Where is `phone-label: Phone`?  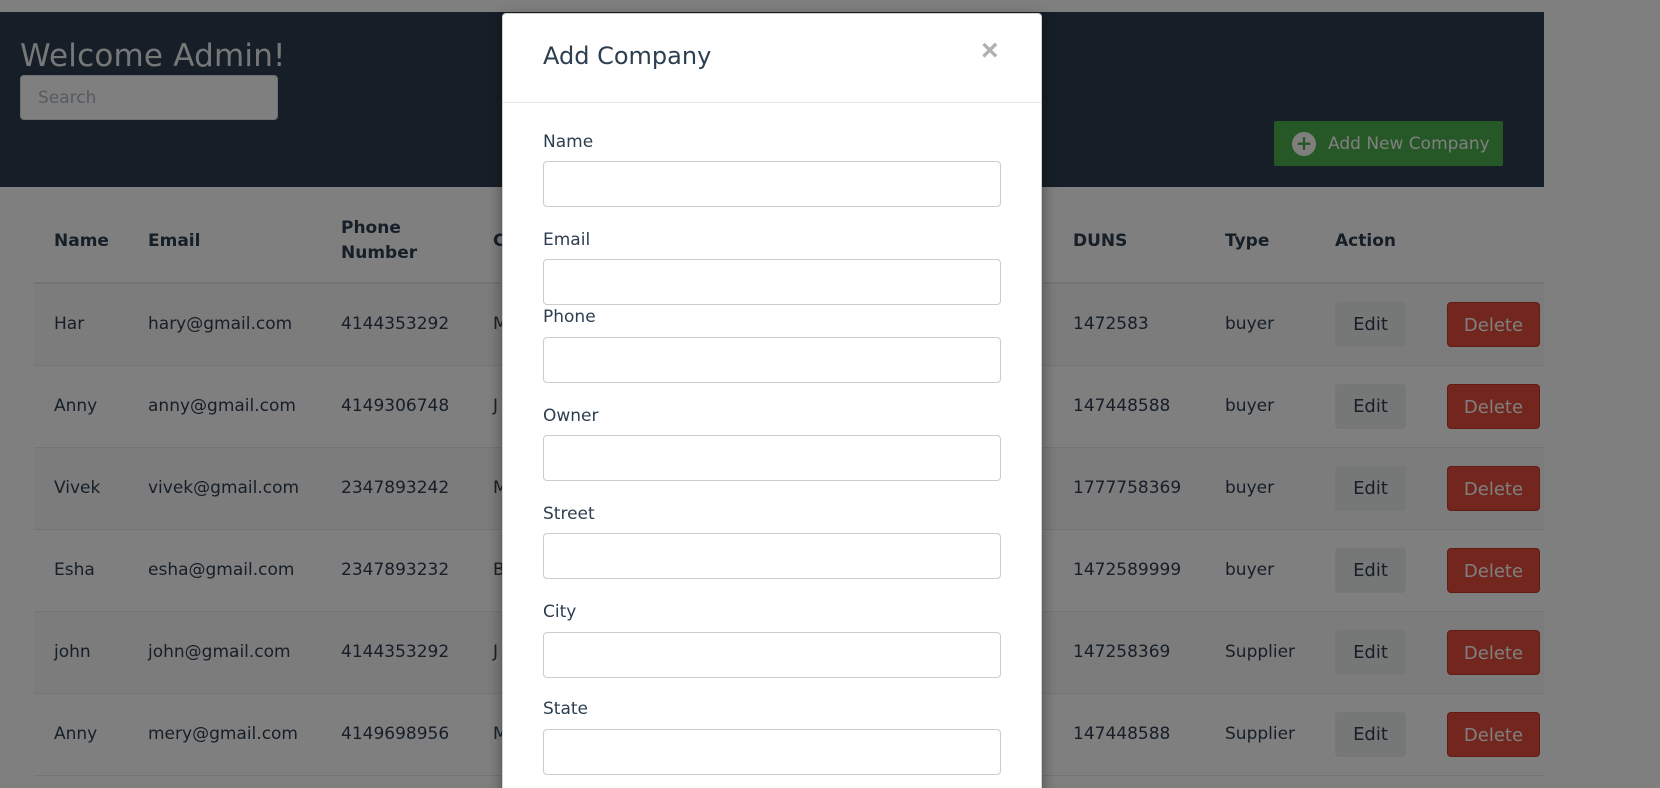
phone-label: Phone is located at coordinates (569, 317).